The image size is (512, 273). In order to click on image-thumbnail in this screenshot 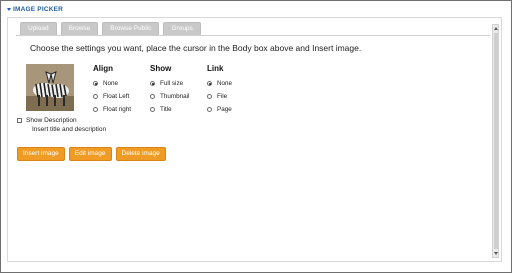, I will do `click(50, 87)`.